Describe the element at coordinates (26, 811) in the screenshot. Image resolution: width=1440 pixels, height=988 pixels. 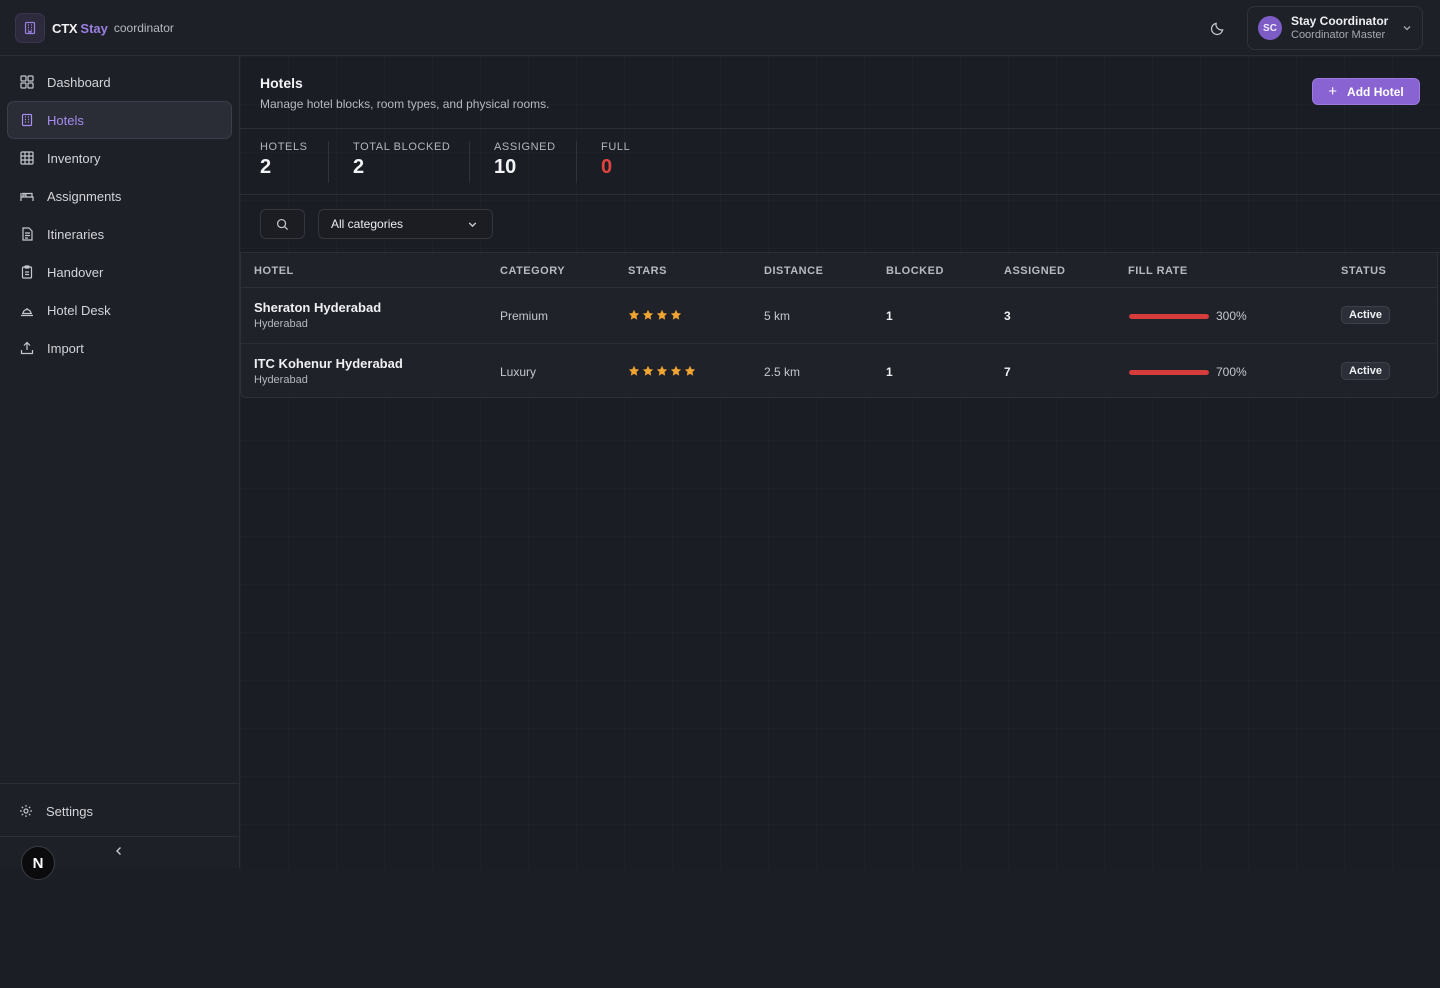
I see `gear-icon` at that location.